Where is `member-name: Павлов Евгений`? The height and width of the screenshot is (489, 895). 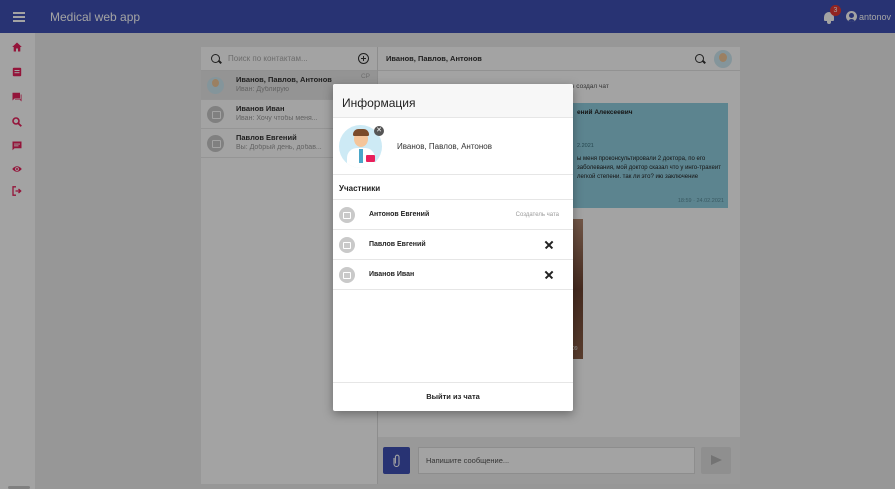
member-name: Павлов Евгений is located at coordinates (397, 244).